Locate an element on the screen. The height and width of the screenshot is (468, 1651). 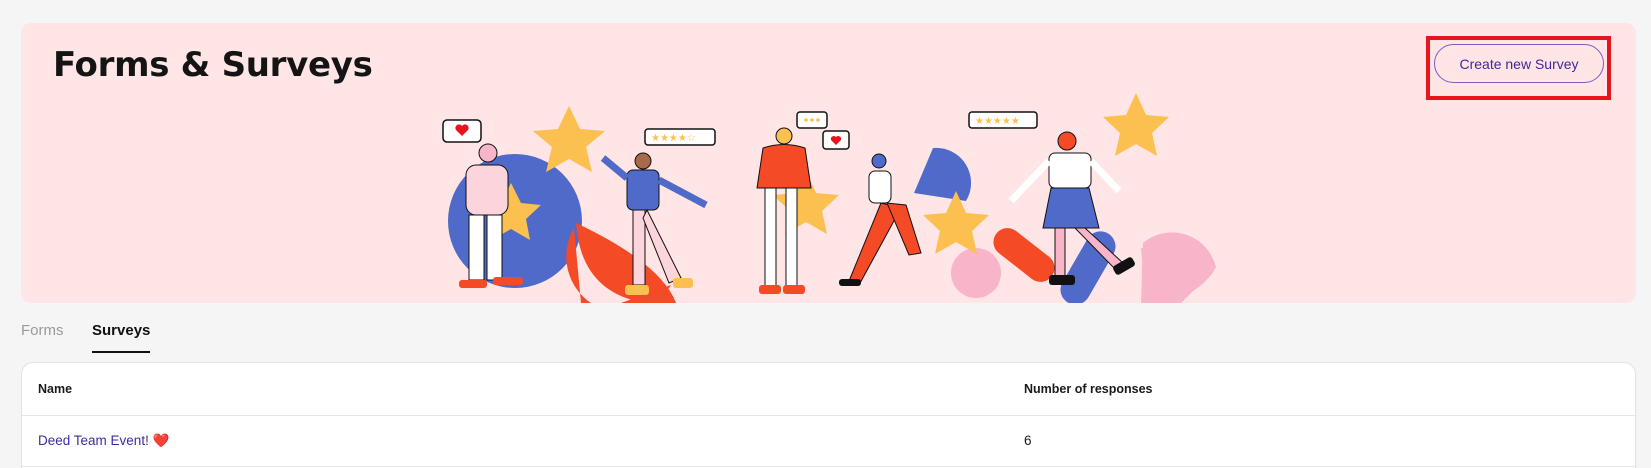
column-header-responses: Number of responses is located at coordinates (1088, 389).